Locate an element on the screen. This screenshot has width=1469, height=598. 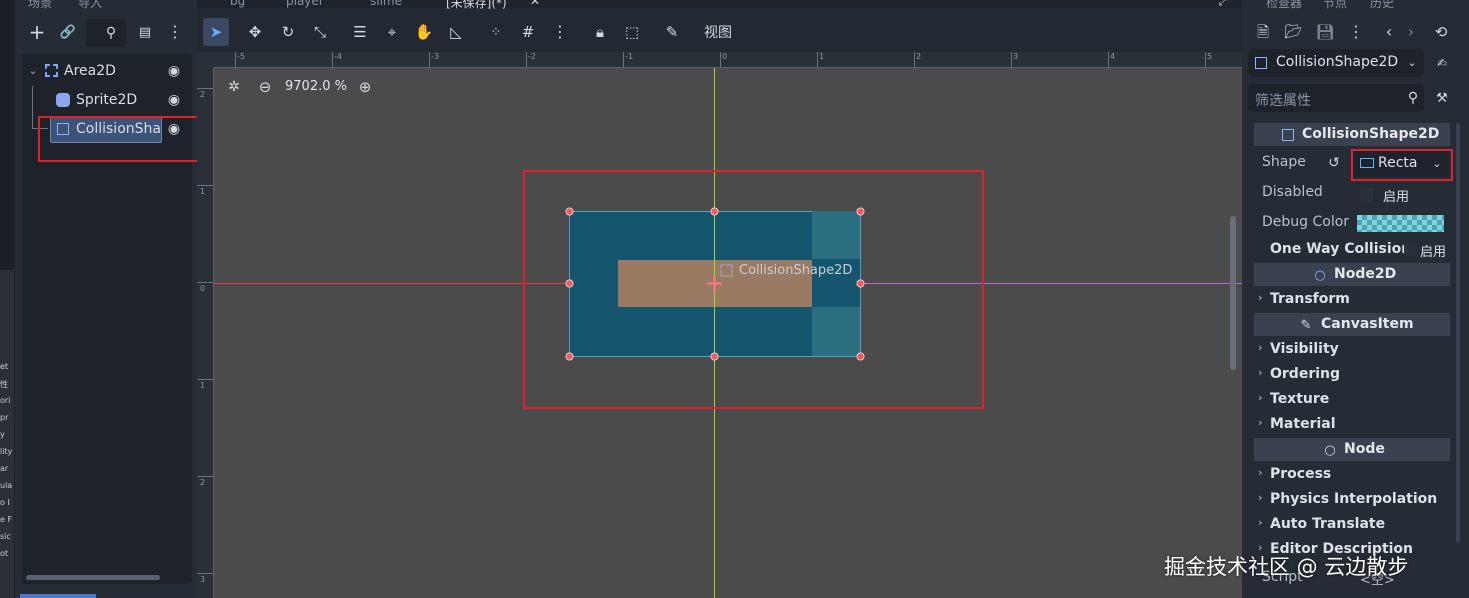
move-icon: ✥ is located at coordinates (255, 32).